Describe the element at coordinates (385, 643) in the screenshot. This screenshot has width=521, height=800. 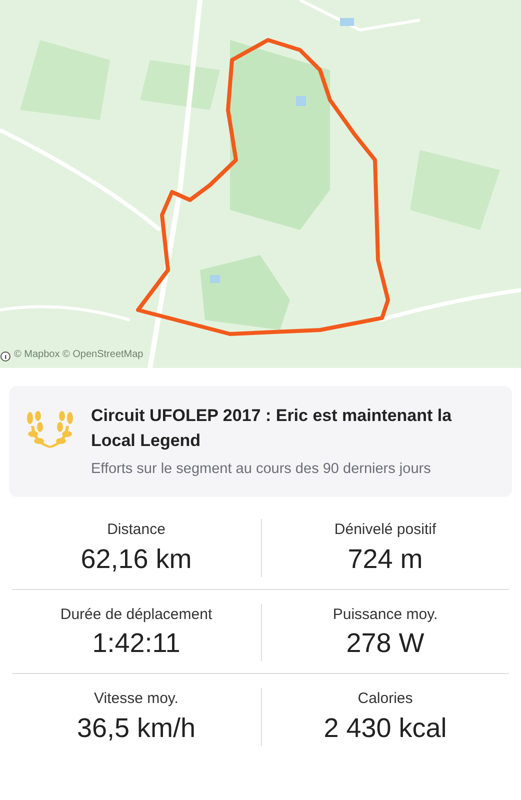
I see `stat-value: 278 W` at that location.